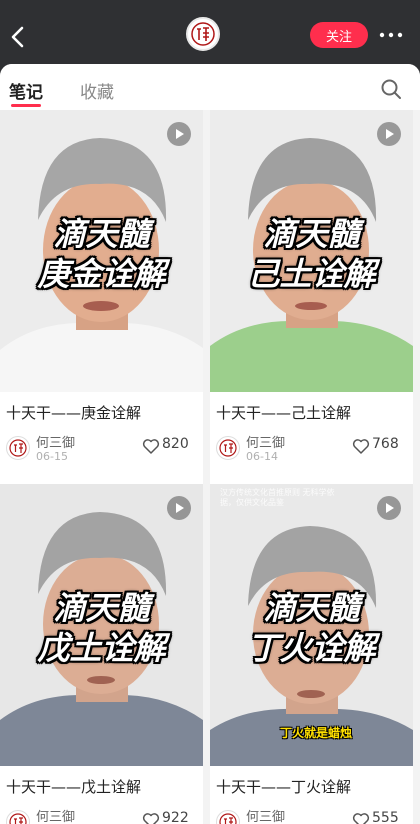 Image resolution: width=420 pixels, height=824 pixels. What do you see at coordinates (175, 817) in the screenshot?
I see `like-count: 922` at bounding box center [175, 817].